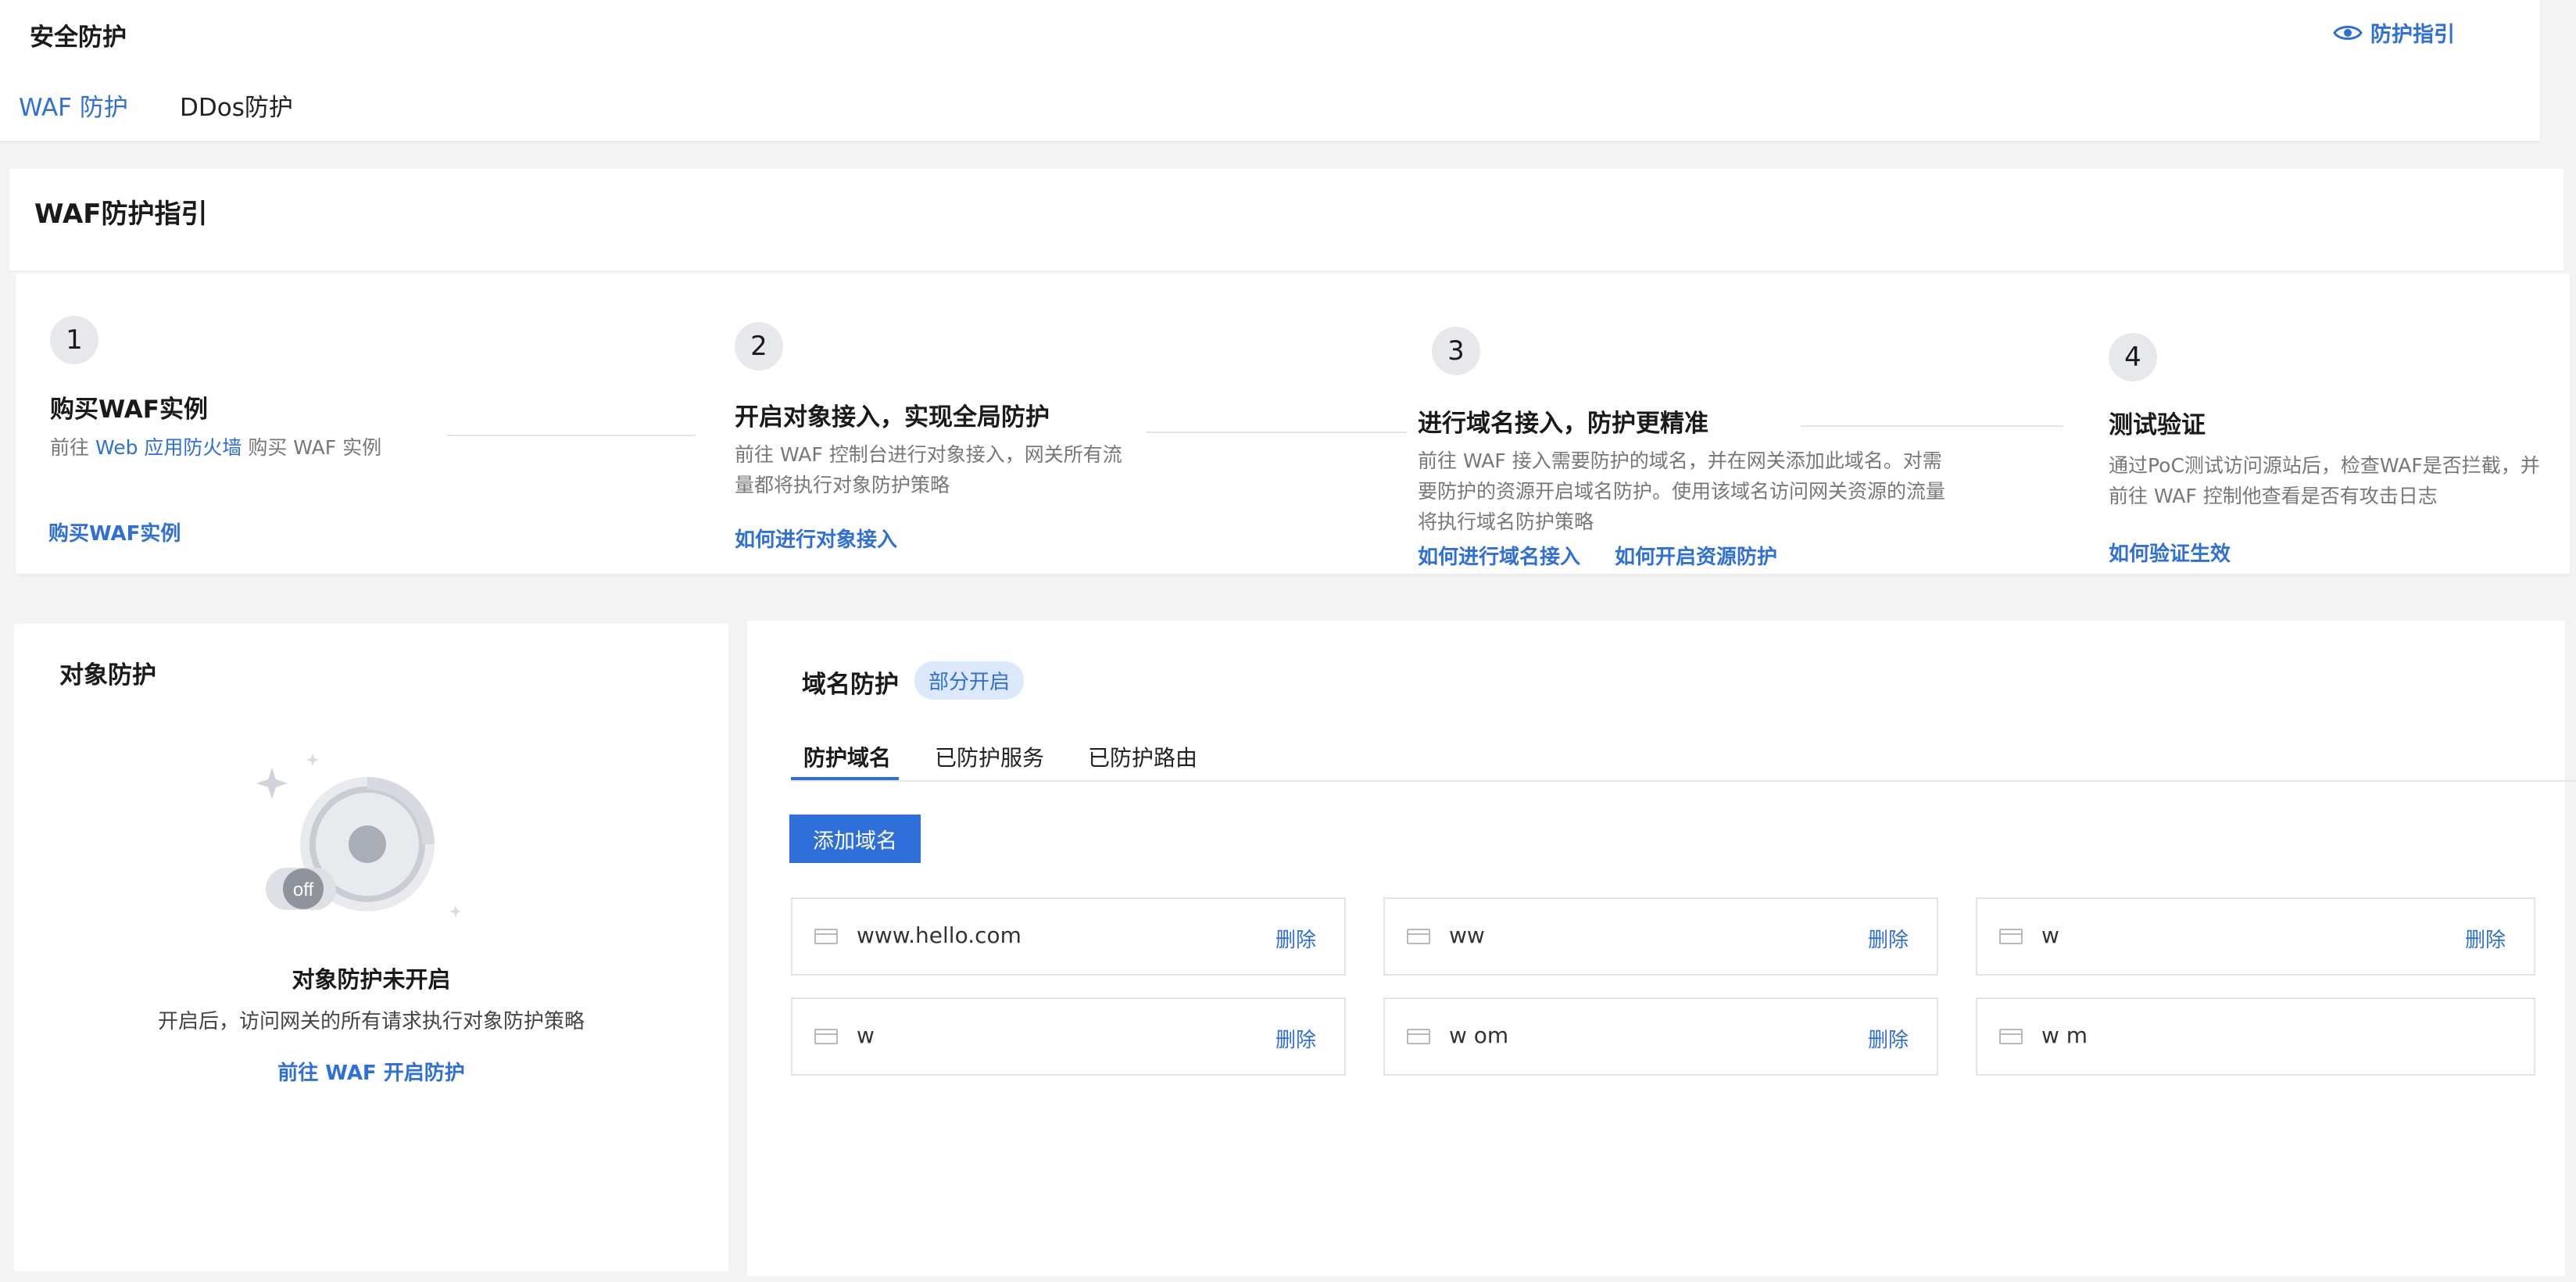  I want to click on step-1-title: 购买WAF实例, so click(129, 410).